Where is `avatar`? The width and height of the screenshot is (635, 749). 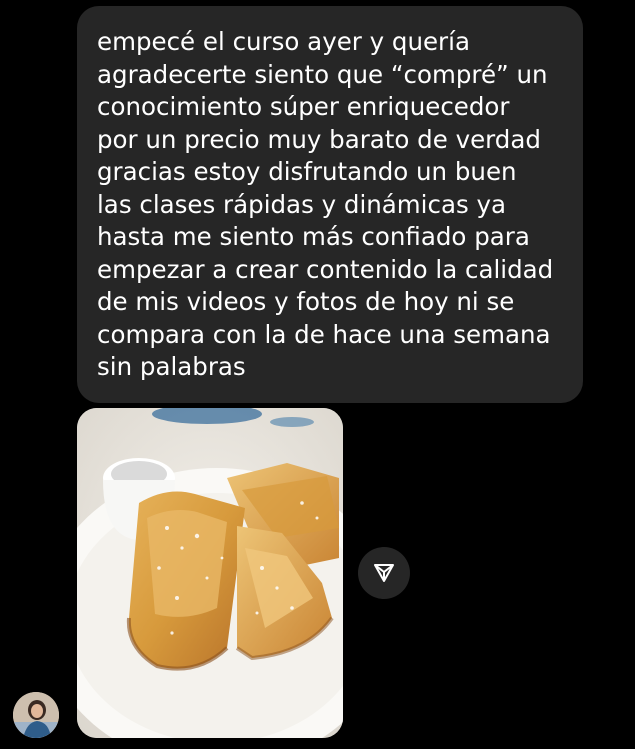 avatar is located at coordinates (36, 715).